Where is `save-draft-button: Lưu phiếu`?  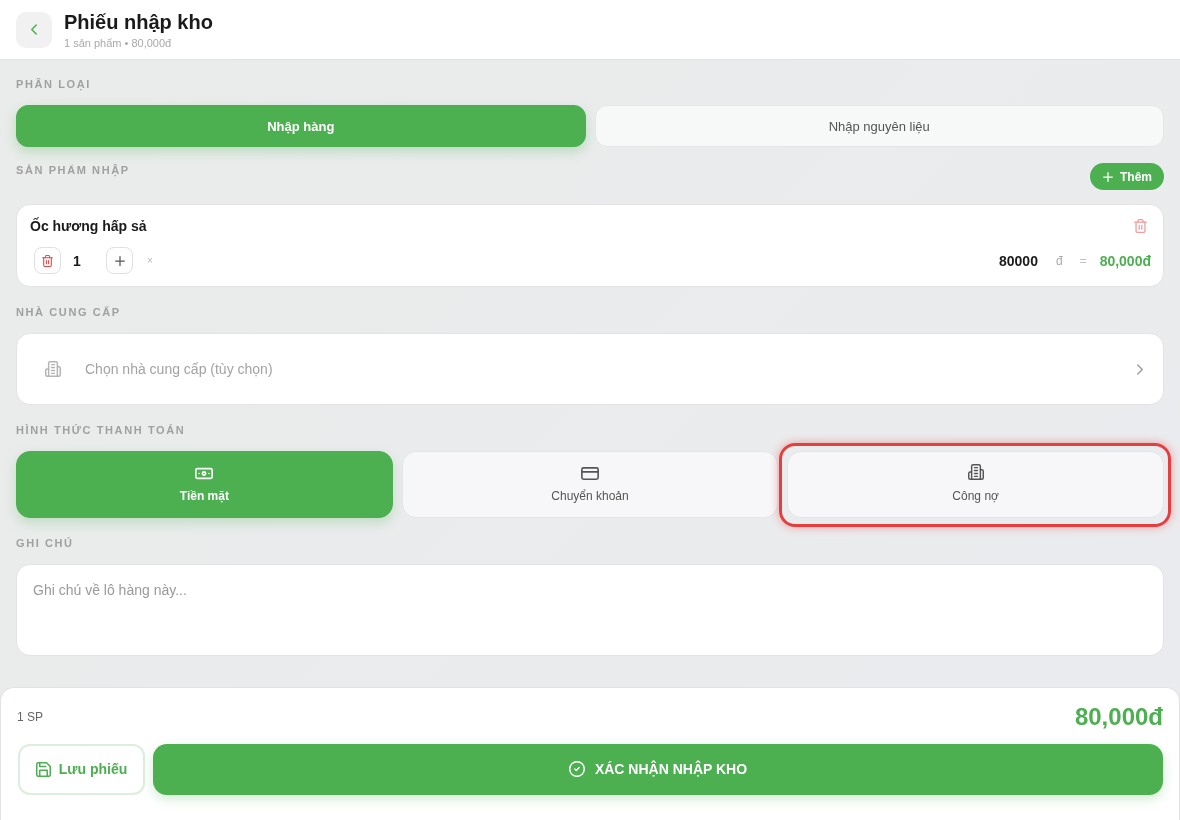
save-draft-button: Lưu phiếu is located at coordinates (81, 769).